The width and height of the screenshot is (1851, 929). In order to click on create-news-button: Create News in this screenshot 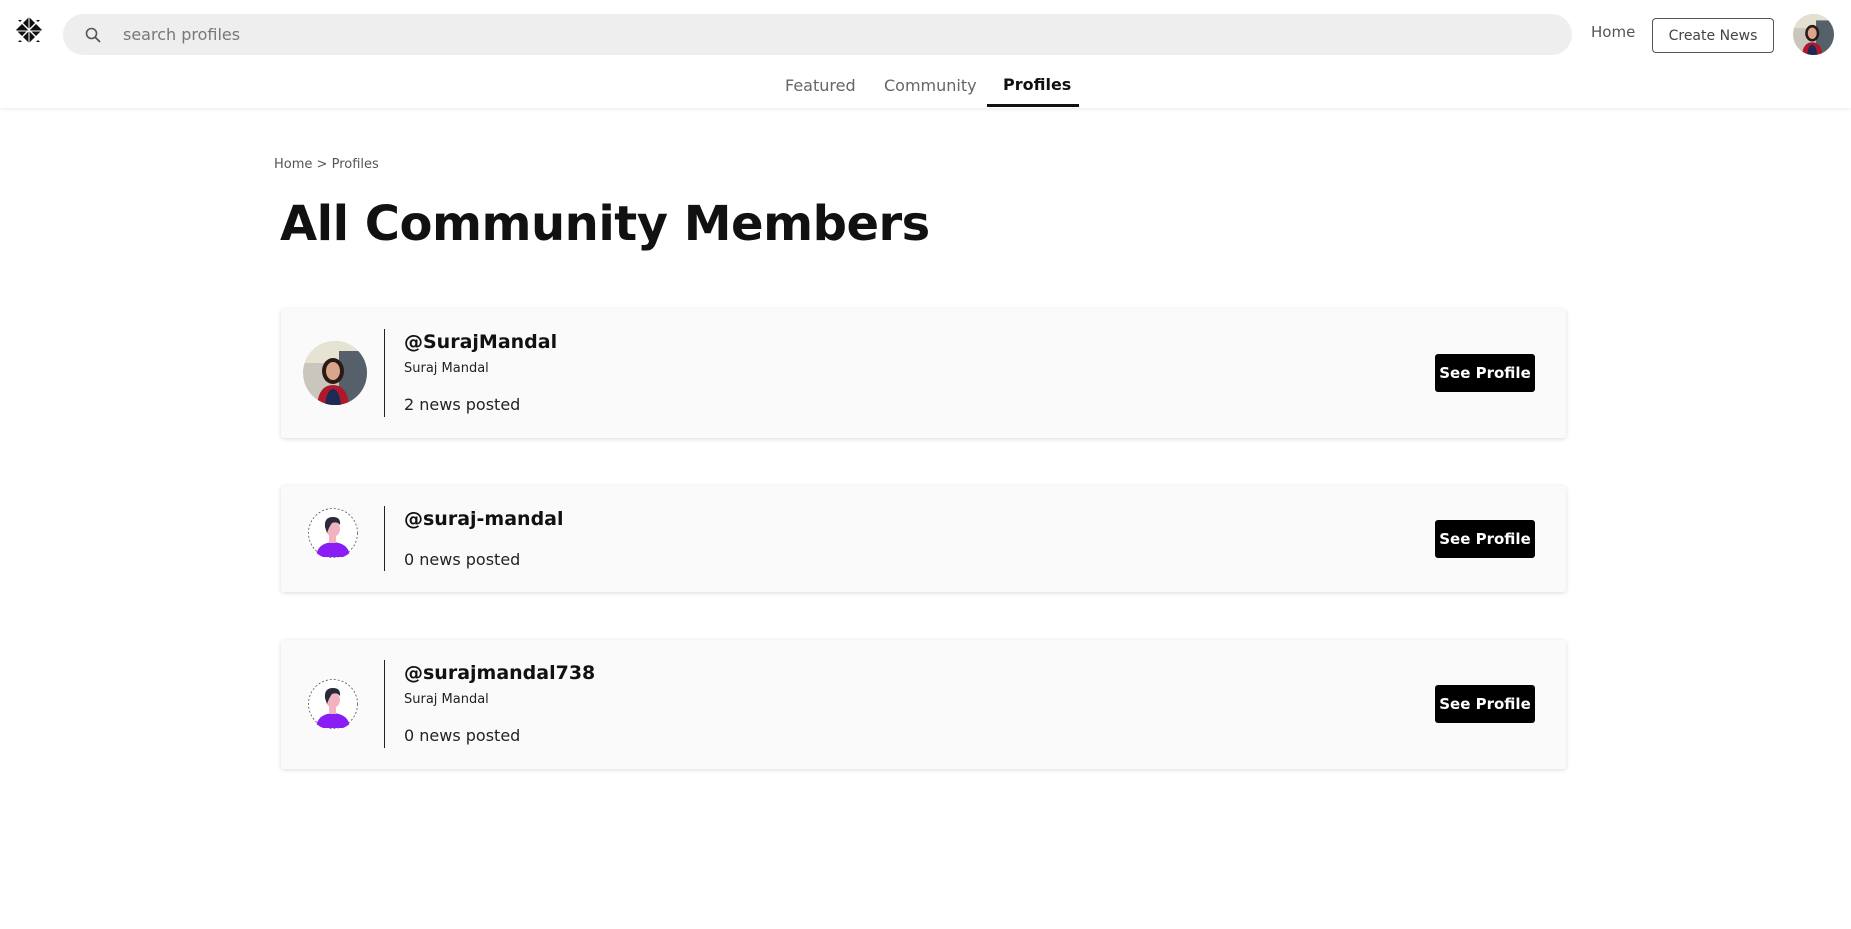, I will do `click(1713, 35)`.